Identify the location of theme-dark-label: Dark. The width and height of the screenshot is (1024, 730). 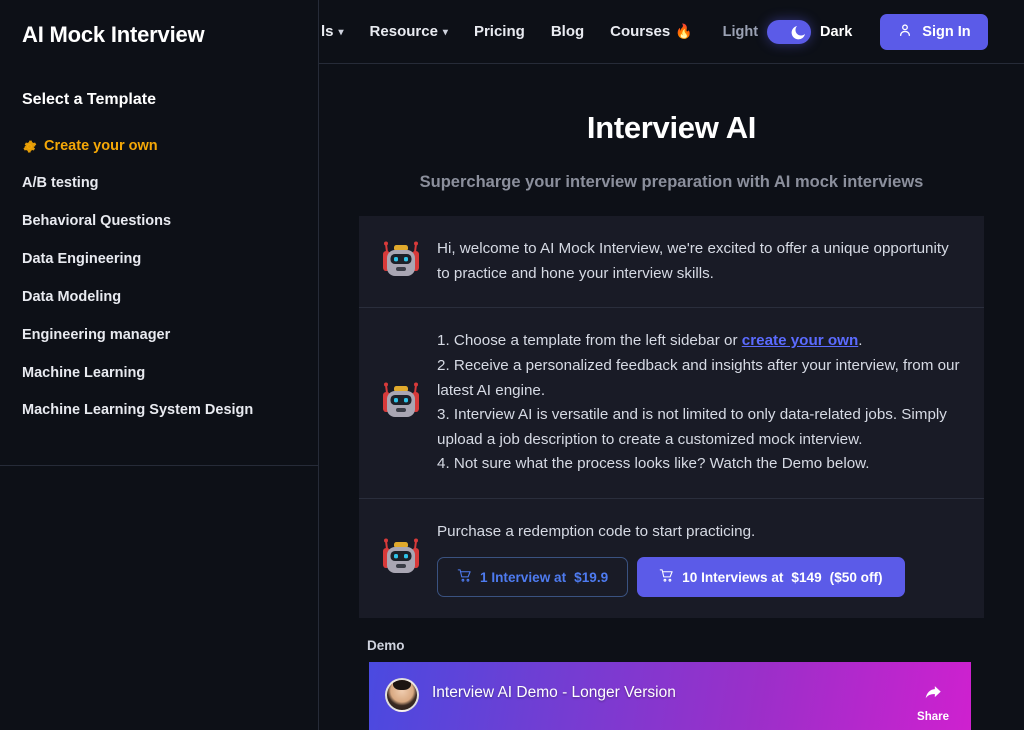
(836, 31).